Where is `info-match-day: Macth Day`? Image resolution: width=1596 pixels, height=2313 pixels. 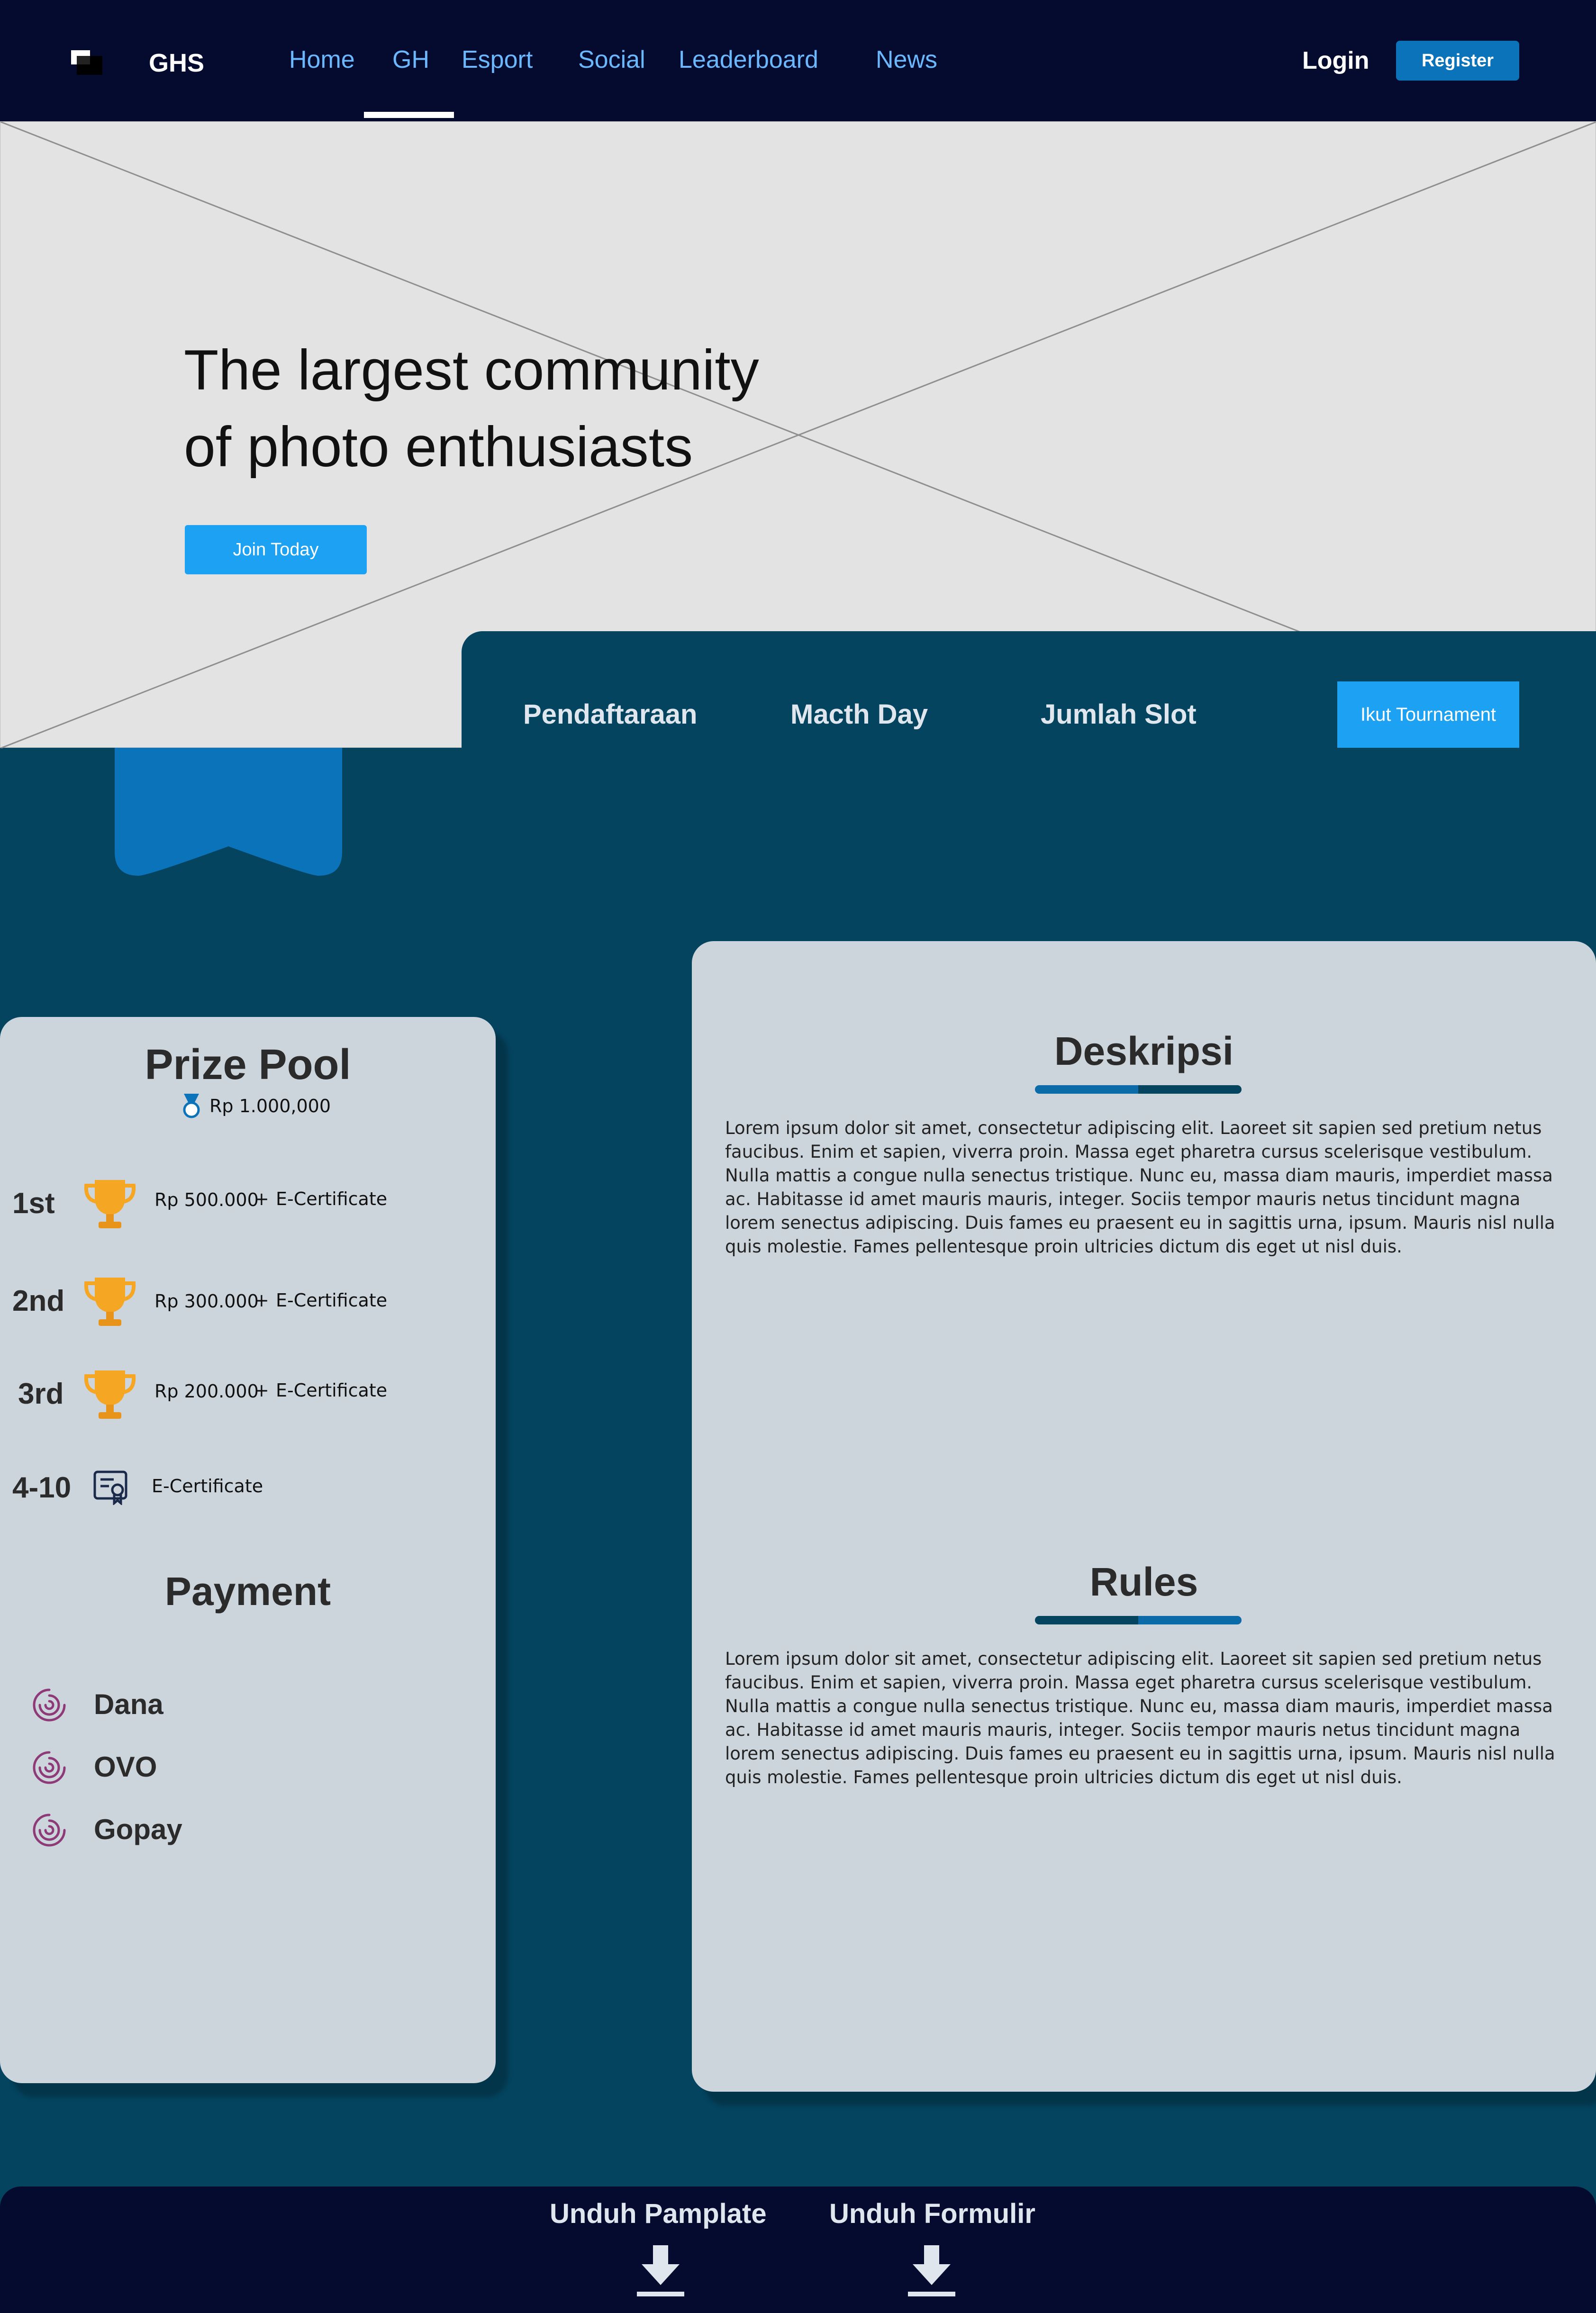 info-match-day: Macth Day is located at coordinates (859, 714).